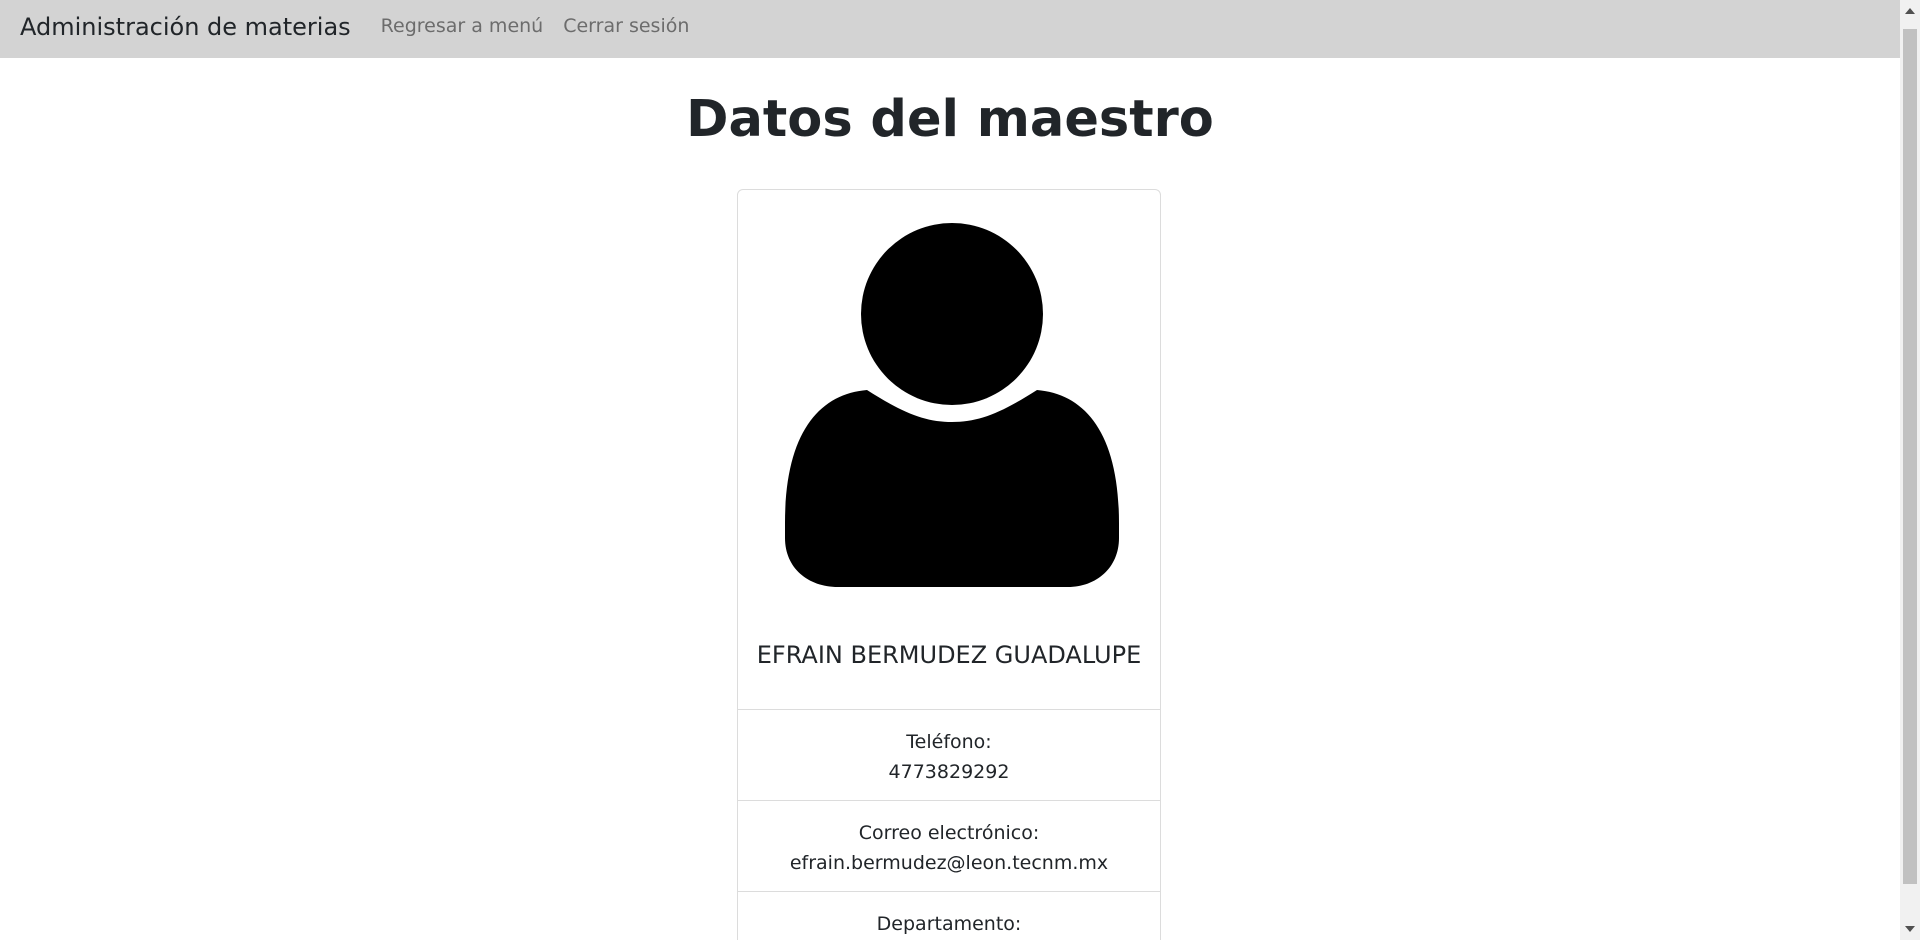 This screenshot has width=1920, height=940. What do you see at coordinates (949, 655) in the screenshot?
I see `teacher-name: EFRAIN BERMUDEZ GUADALUPE` at bounding box center [949, 655].